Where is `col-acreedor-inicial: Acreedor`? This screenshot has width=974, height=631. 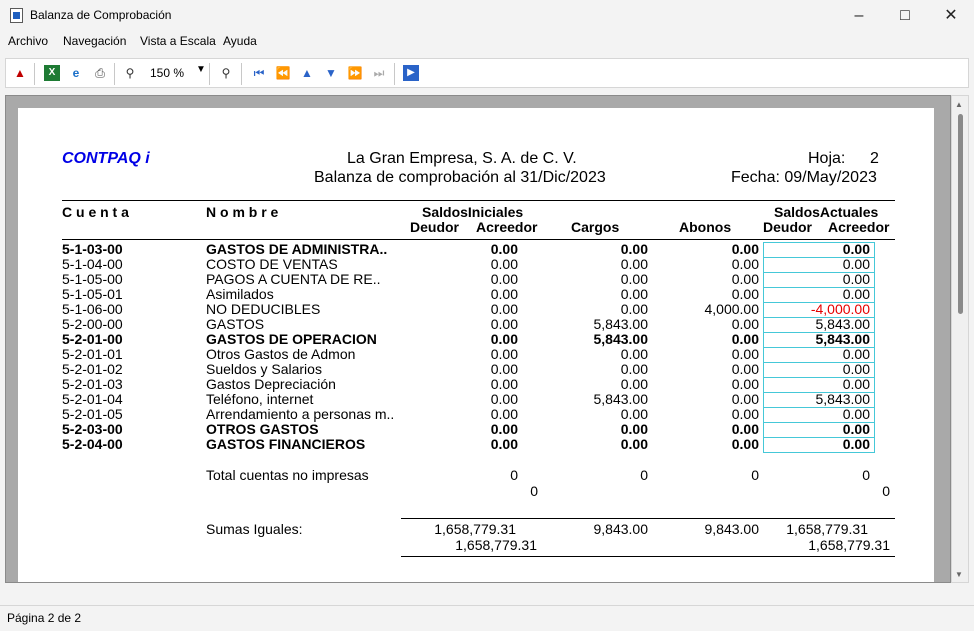
col-acreedor-inicial: Acreedor is located at coordinates (507, 227).